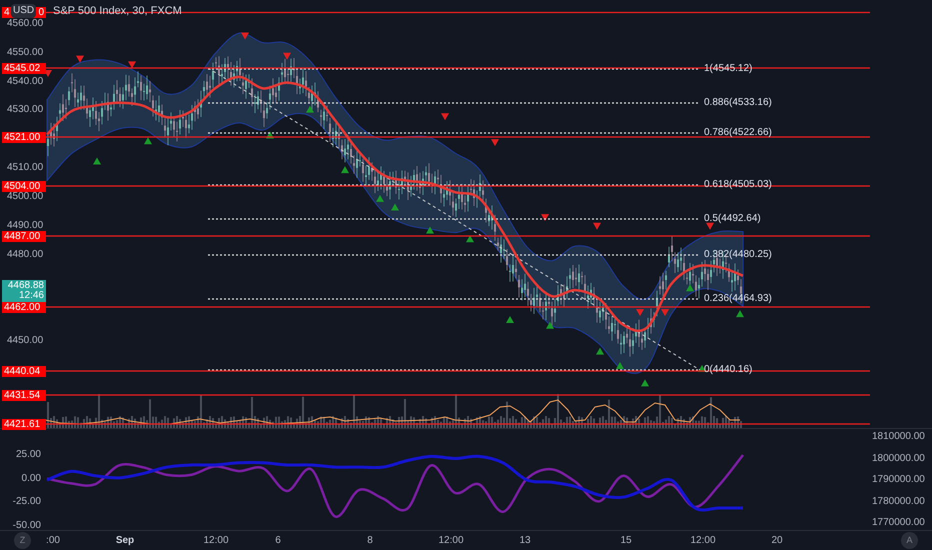 Image resolution: width=932 pixels, height=550 pixels. What do you see at coordinates (26, 286) in the screenshot?
I see `current-price: 4468.88` at bounding box center [26, 286].